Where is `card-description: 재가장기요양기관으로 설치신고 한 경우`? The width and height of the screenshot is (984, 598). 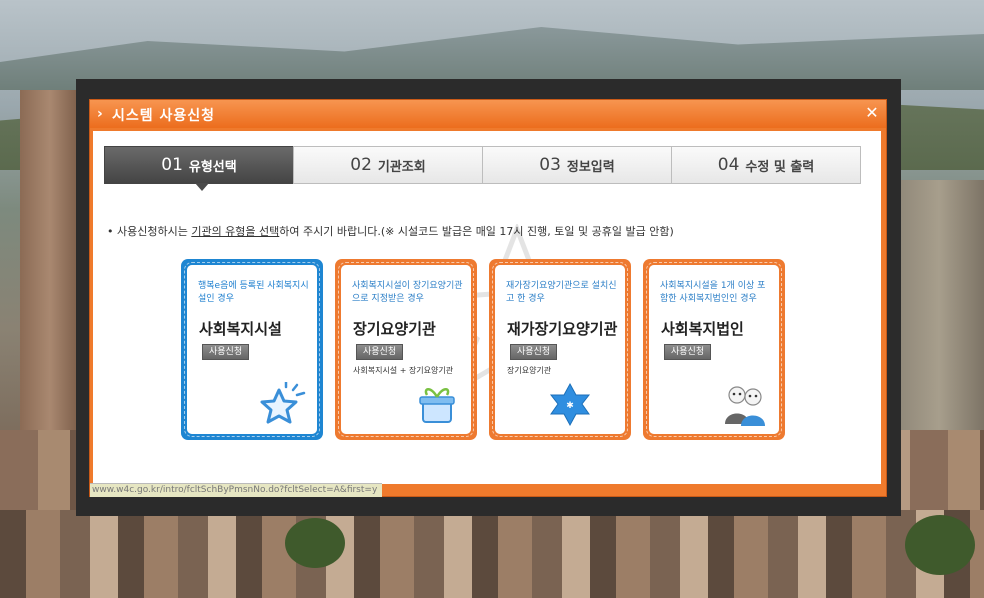 card-description: 재가장기요양기관으로 설치신고 한 경우 is located at coordinates (561, 292).